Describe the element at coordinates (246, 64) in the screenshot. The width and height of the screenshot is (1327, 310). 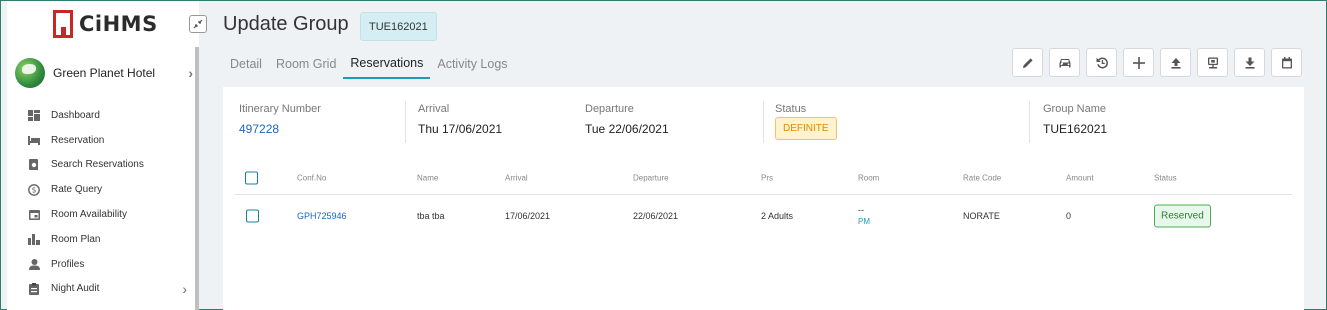
I see `tab-detail: Detail` at that location.